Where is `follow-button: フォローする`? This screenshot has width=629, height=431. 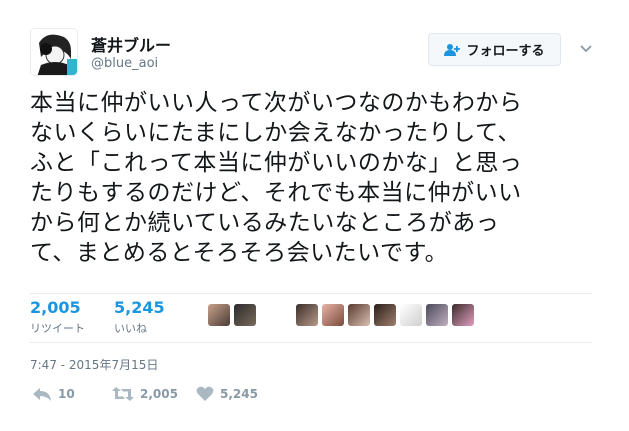 follow-button: フォローする is located at coordinates (494, 49).